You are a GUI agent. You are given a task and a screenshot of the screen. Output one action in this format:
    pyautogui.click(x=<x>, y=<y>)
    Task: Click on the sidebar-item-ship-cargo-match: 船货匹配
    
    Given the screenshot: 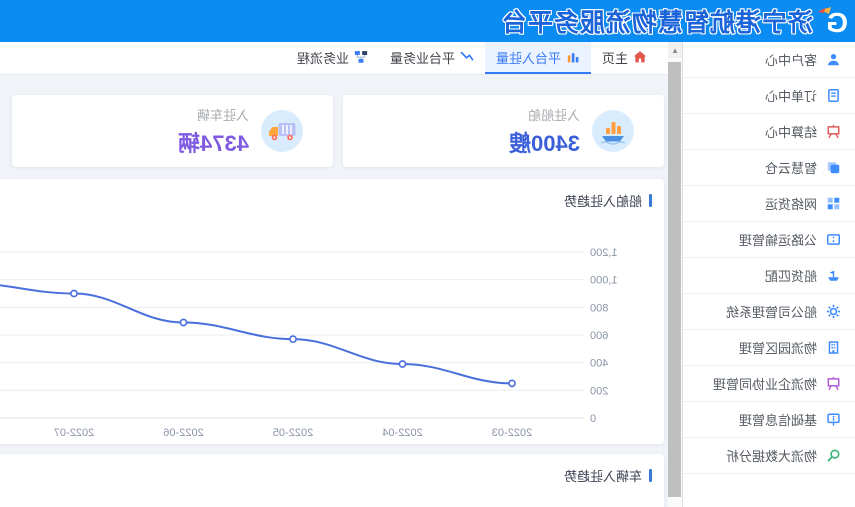 What is the action you would take?
    pyautogui.click(x=769, y=276)
    